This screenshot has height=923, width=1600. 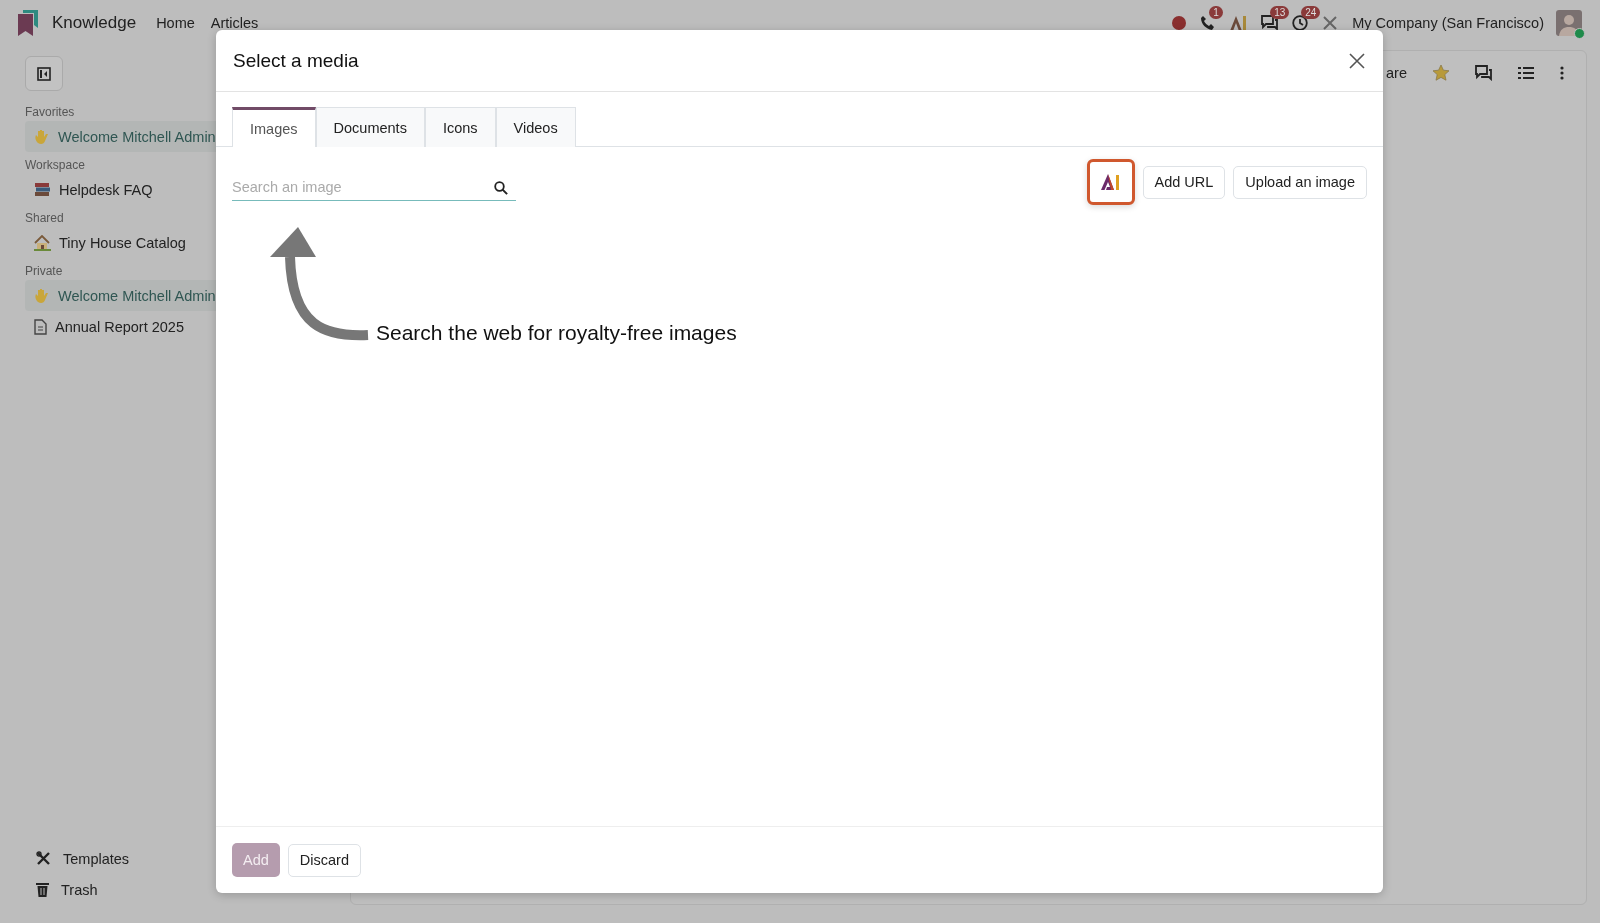 I want to click on company-switcher: My Company (San Francisco), so click(x=1448, y=23).